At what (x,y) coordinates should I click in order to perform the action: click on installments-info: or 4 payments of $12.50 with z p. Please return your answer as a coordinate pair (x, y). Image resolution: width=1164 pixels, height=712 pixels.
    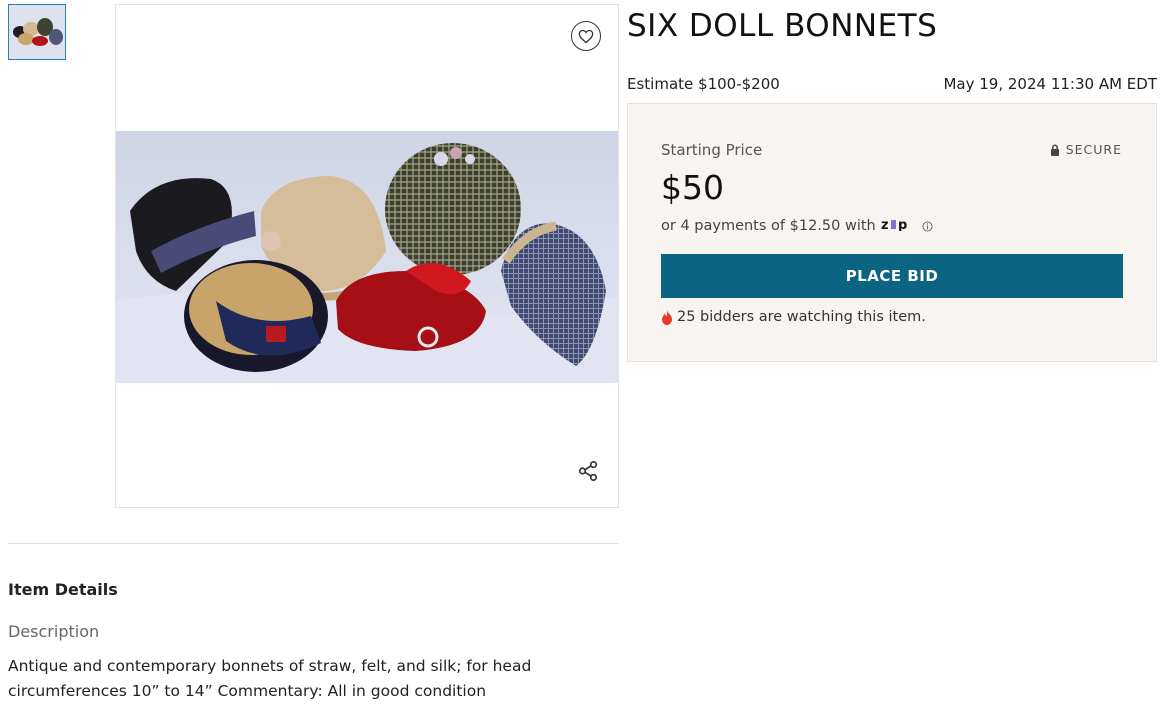
    Looking at the image, I should click on (797, 226).